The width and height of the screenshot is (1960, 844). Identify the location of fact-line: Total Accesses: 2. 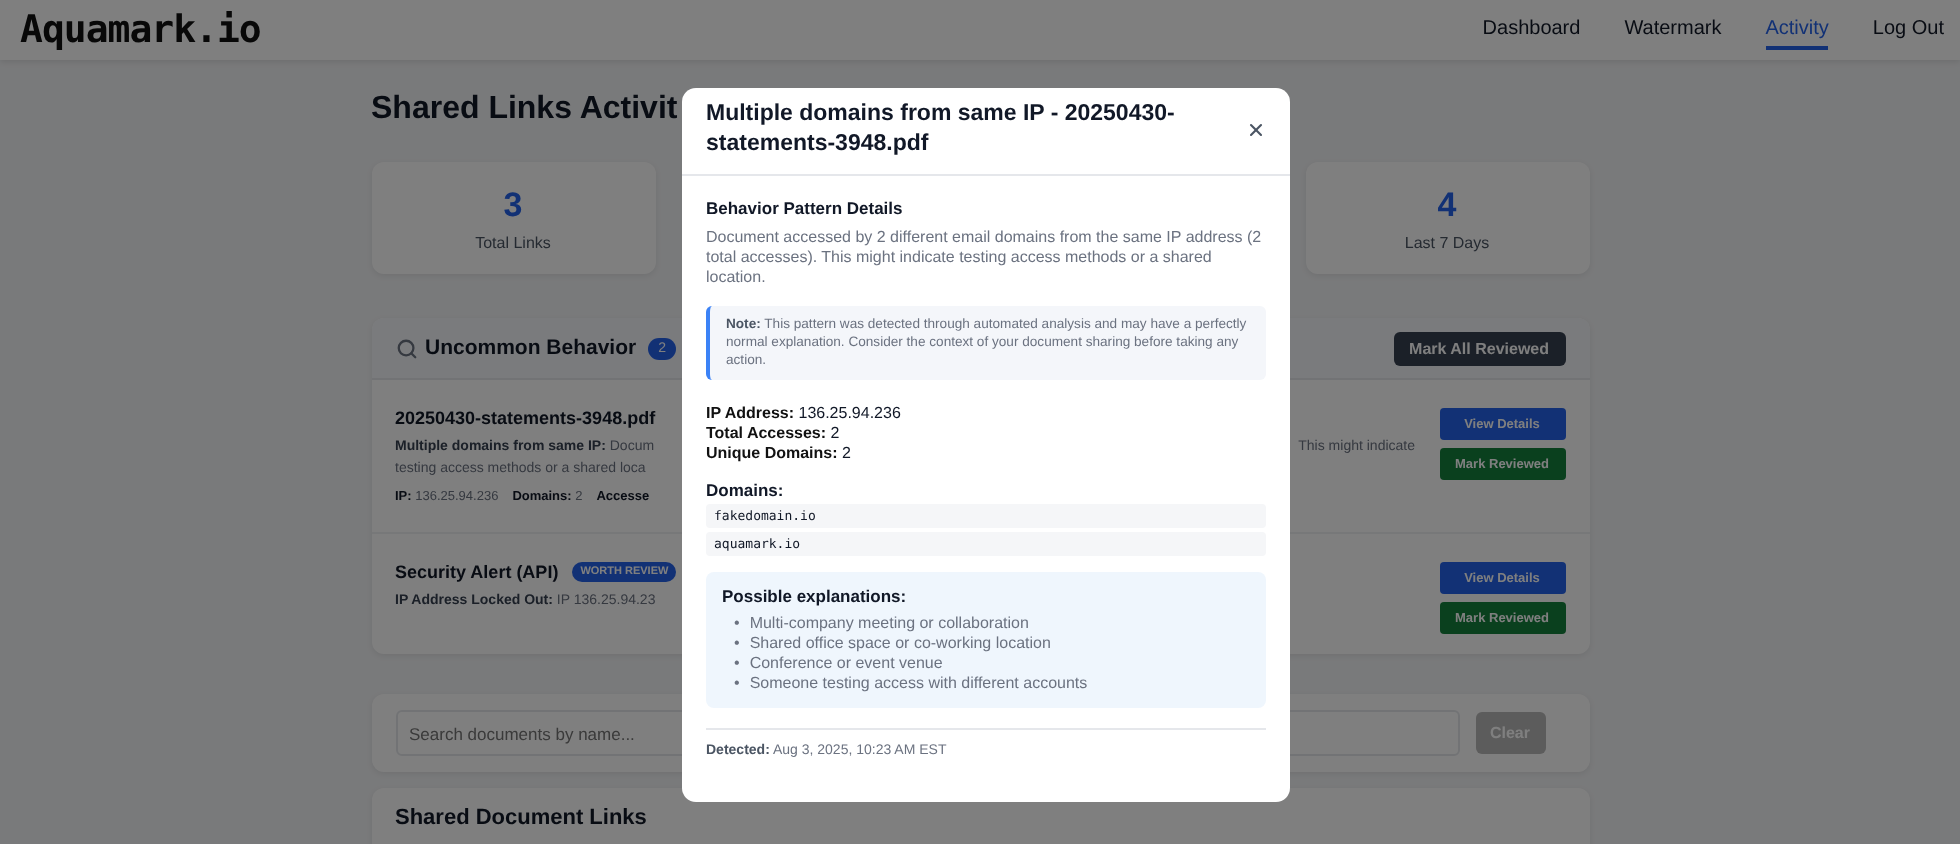
(774, 434).